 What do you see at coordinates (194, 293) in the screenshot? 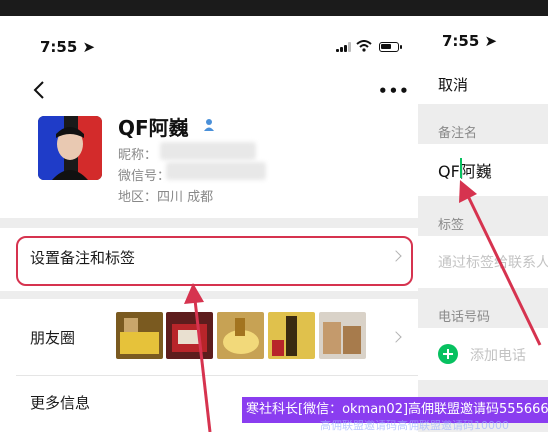
I see `arrow-head-left` at bounding box center [194, 293].